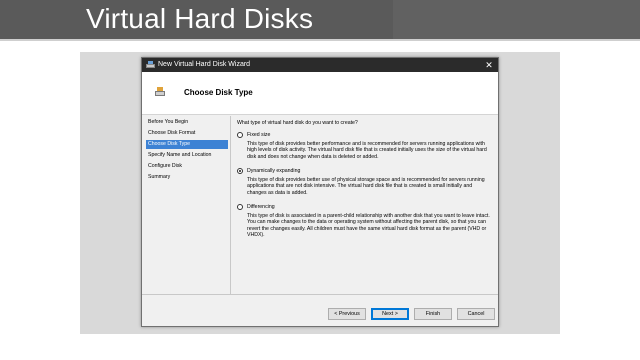  Describe the element at coordinates (320, 93) in the screenshot. I see `wizard-header: Choose Disk Type` at that location.